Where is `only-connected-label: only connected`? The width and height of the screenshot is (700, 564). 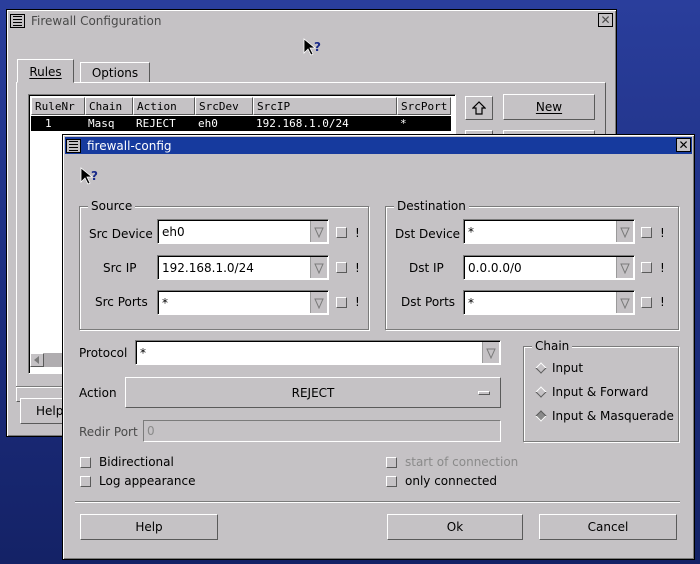 only-connected-label: only connected is located at coordinates (451, 481).